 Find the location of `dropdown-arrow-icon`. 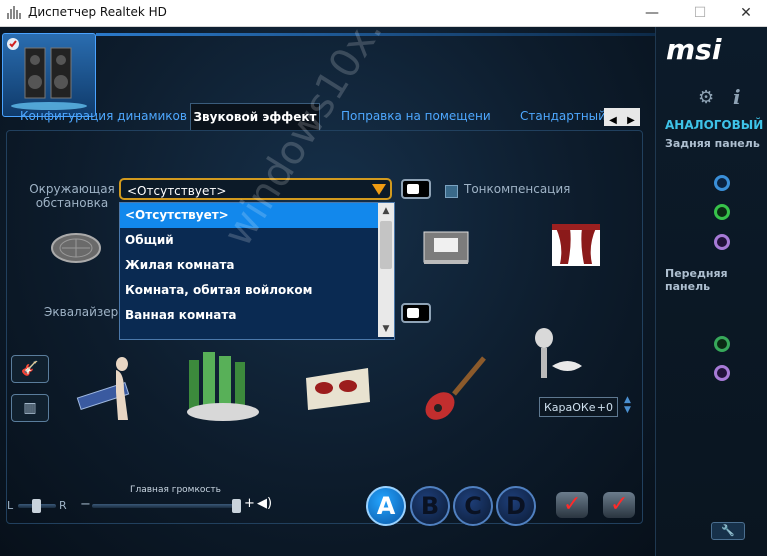

dropdown-arrow-icon is located at coordinates (379, 189).